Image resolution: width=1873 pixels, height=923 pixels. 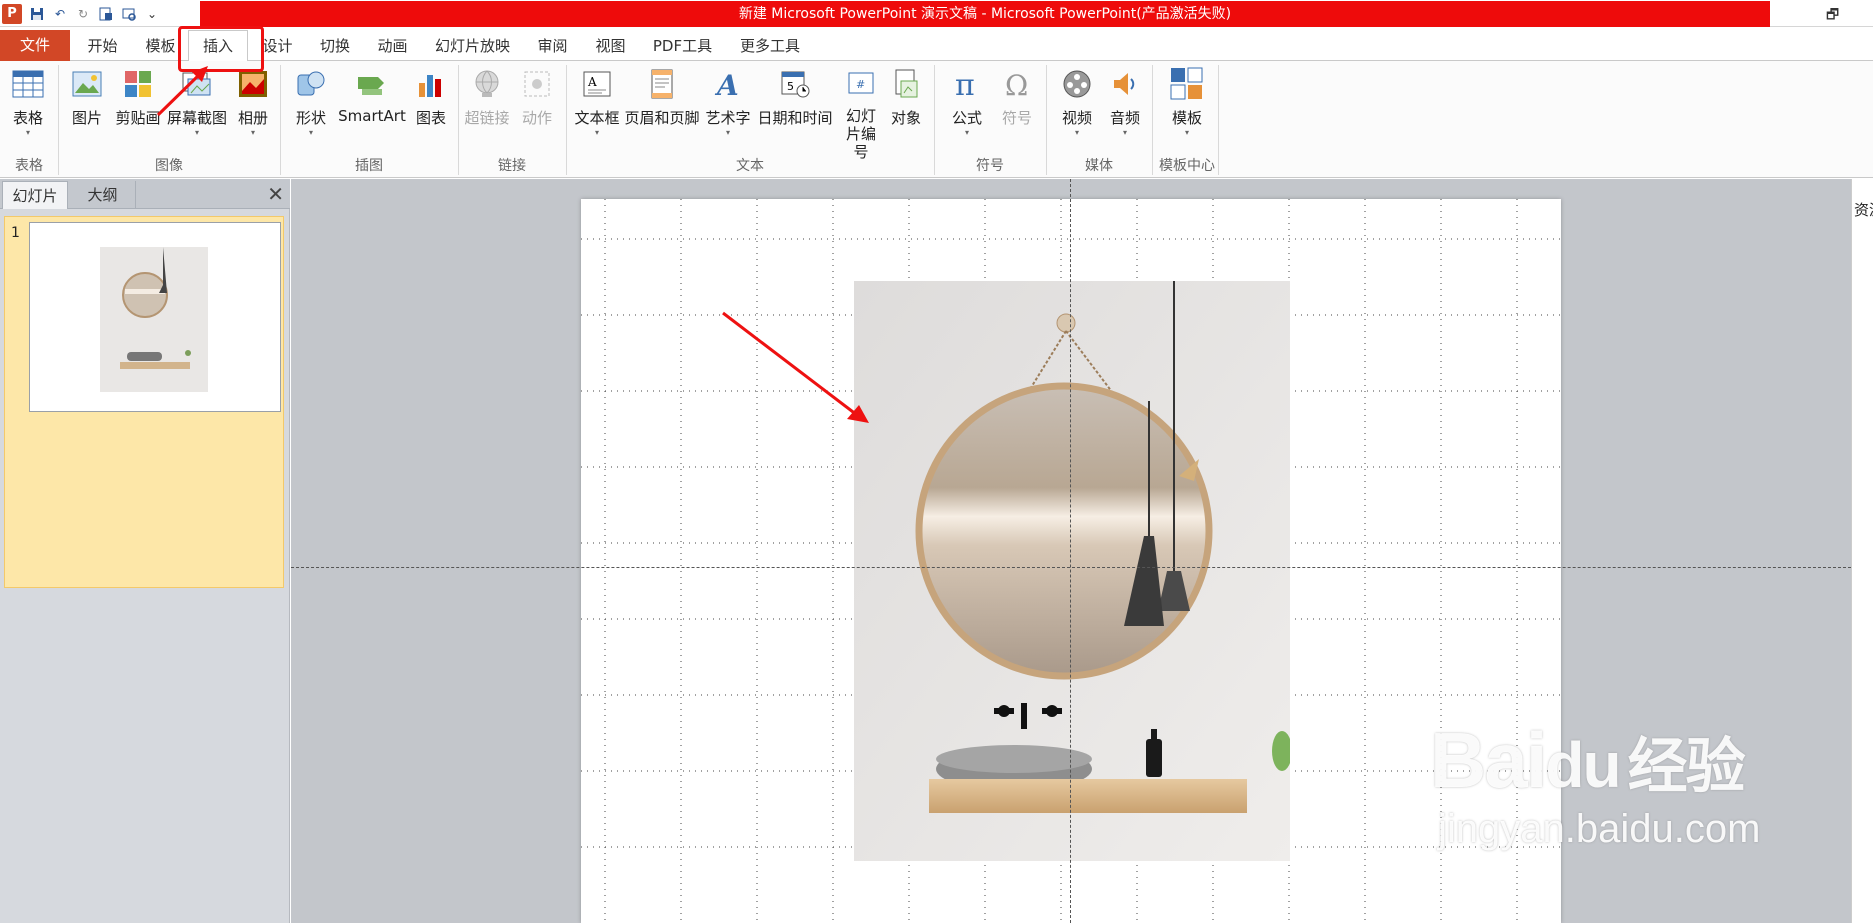 What do you see at coordinates (552, 46) in the screenshot?
I see `tab-review: 审阅` at bounding box center [552, 46].